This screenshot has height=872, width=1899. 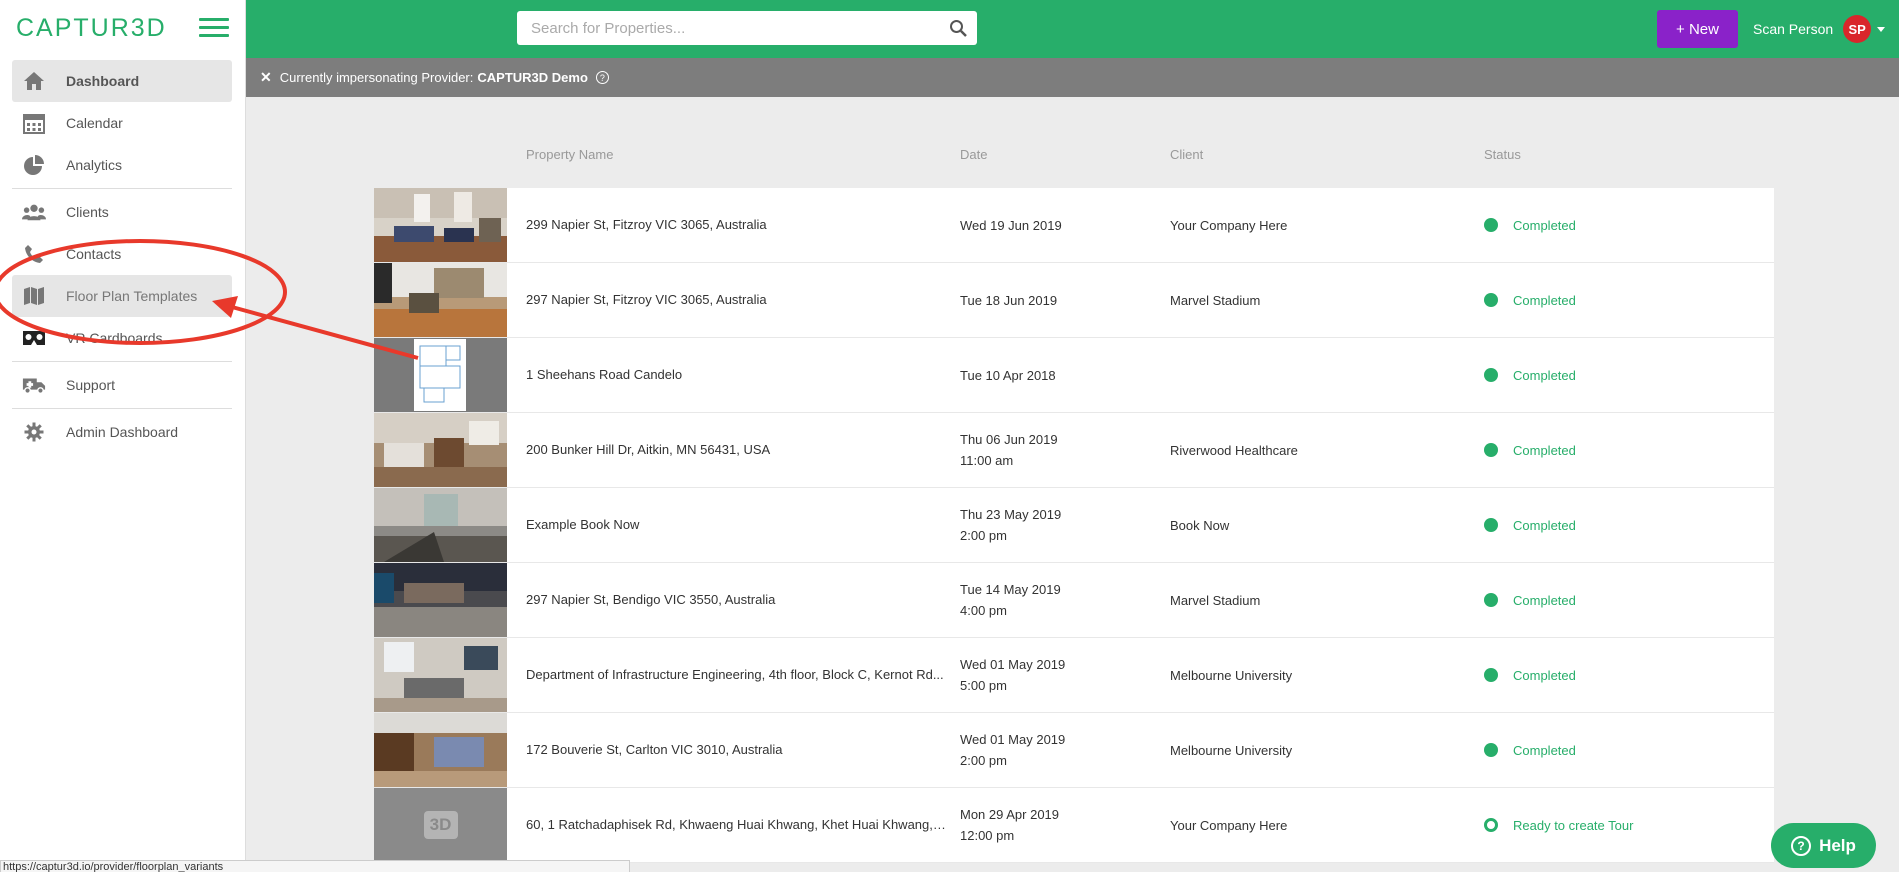 I want to click on client-cell: Book Now, so click(x=1200, y=525).